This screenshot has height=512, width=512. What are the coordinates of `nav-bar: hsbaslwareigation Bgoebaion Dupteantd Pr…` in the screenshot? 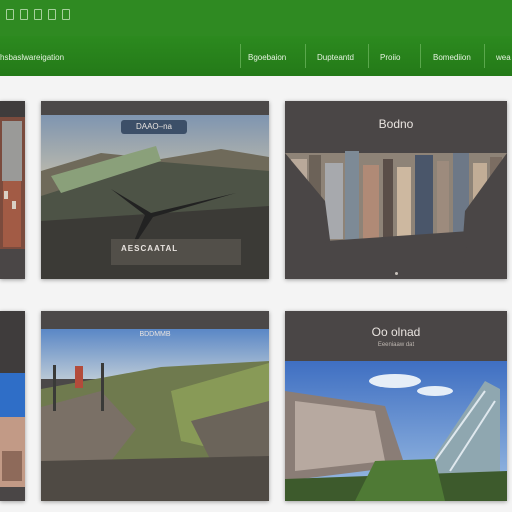 It's located at (256, 56).